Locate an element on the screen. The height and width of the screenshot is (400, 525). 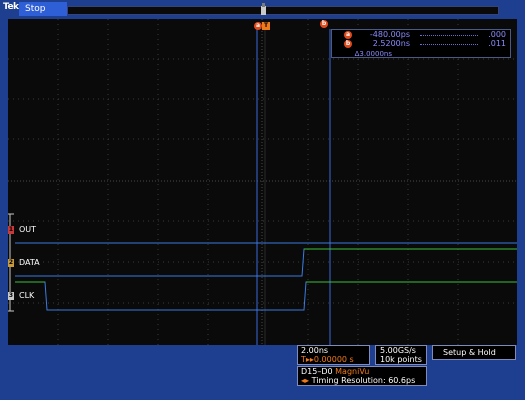
cursor-a-time: -480.00ps is located at coordinates (389, 34).